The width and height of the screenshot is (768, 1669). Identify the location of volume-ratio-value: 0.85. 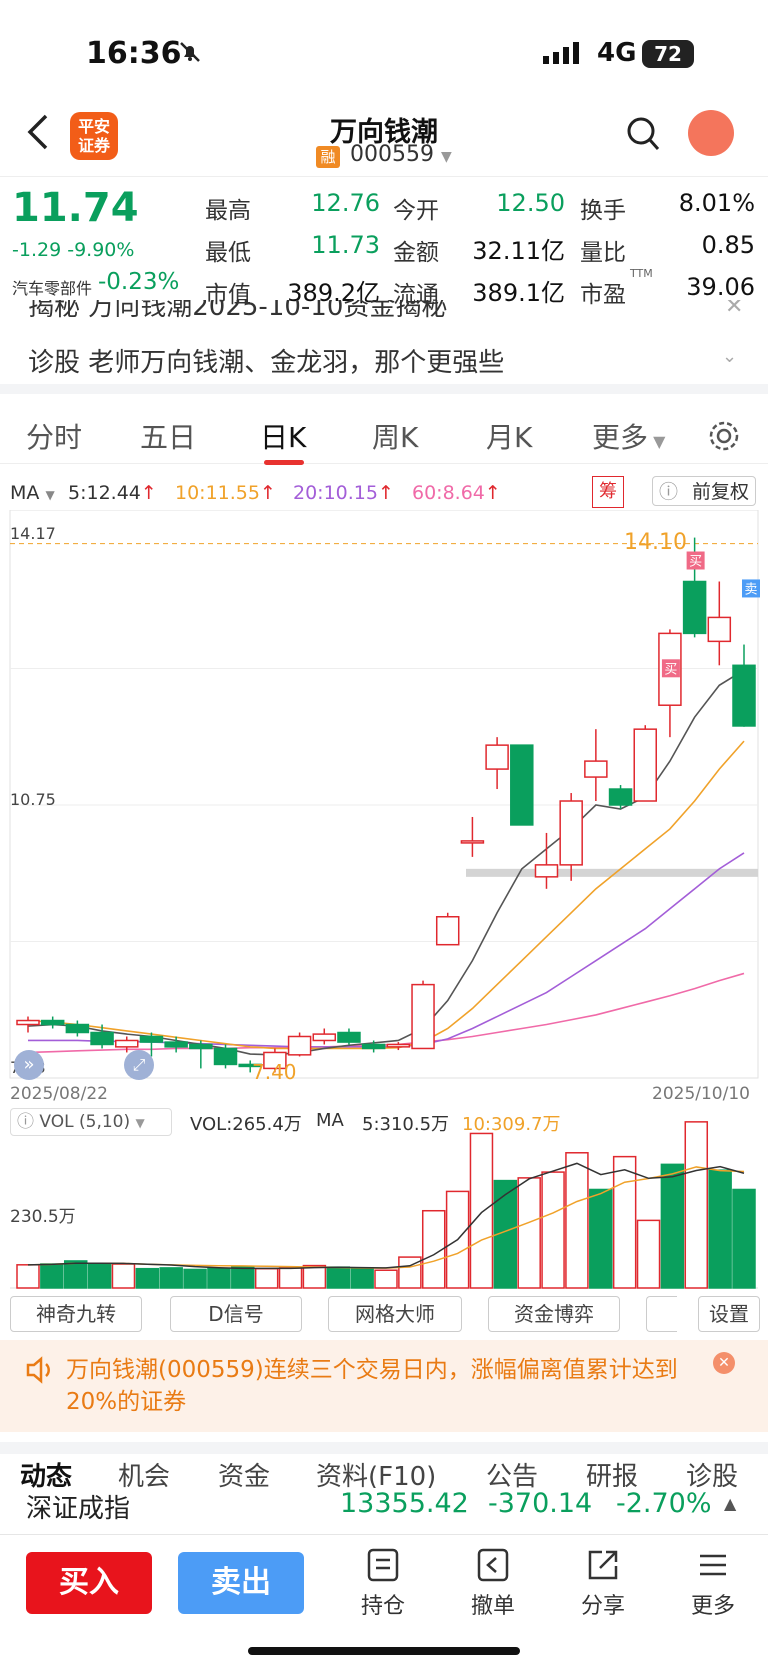
(728, 245).